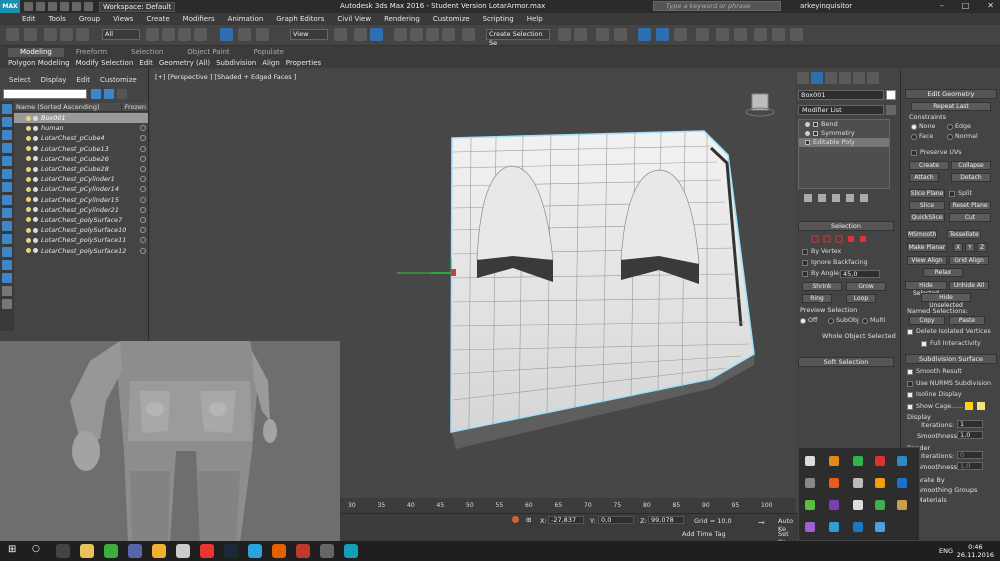  I want to click on explorer-row: LotarChest_polySurface7, so click(81, 220).